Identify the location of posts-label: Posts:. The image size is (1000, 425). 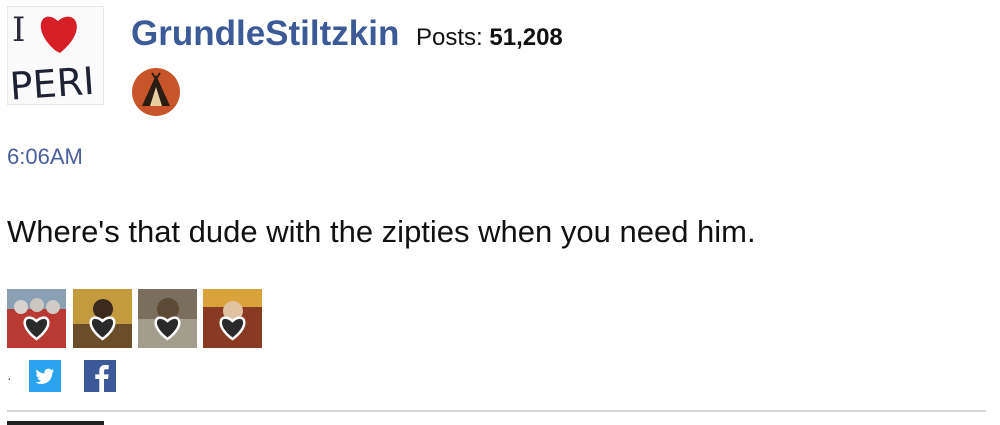
(449, 37).